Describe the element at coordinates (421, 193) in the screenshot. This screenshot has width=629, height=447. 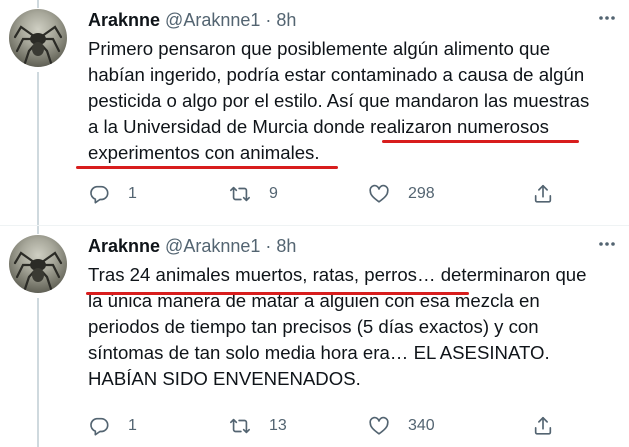
I see `like-count: 298` at that location.